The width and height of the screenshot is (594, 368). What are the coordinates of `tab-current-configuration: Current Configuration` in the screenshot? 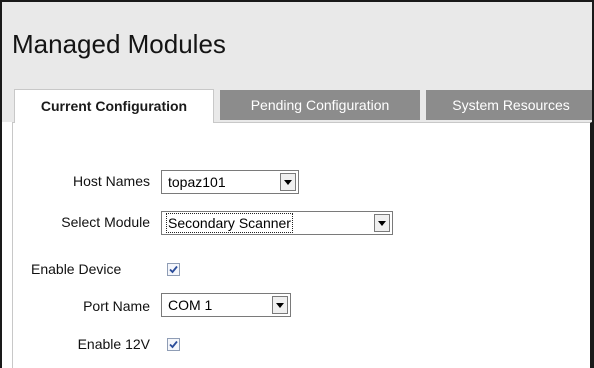 It's located at (114, 106).